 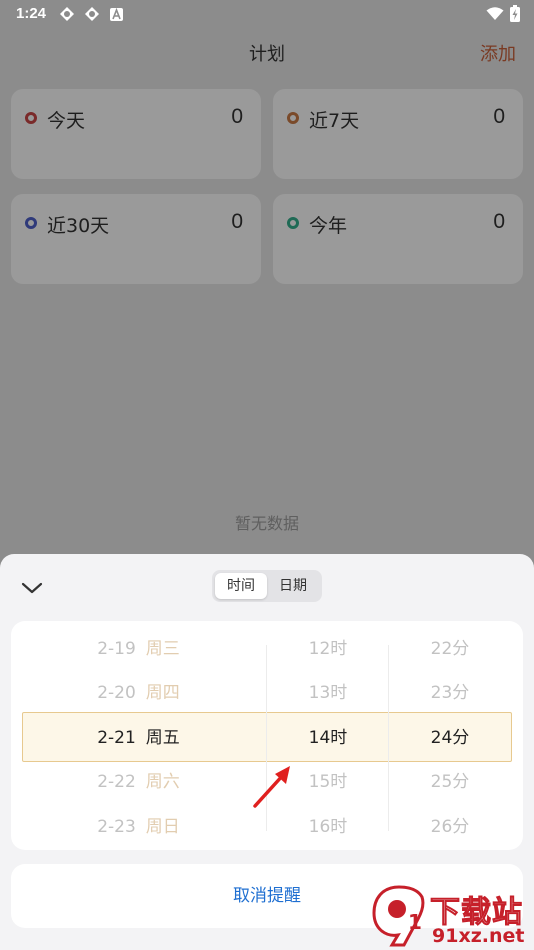 What do you see at coordinates (162, 649) in the screenshot?
I see `weekday-text: 周三` at bounding box center [162, 649].